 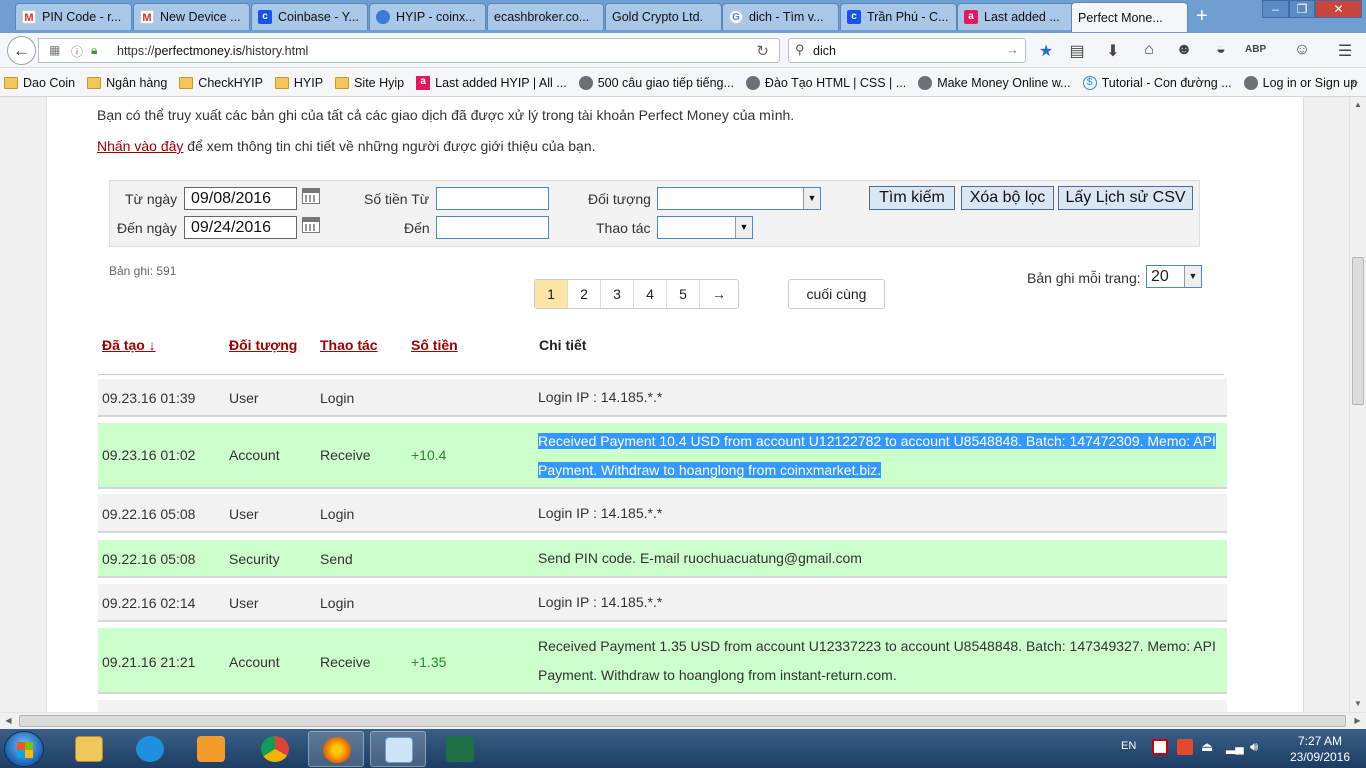 What do you see at coordinates (1174, 276) in the screenshot?
I see `per-page-select: 20 ▼` at bounding box center [1174, 276].